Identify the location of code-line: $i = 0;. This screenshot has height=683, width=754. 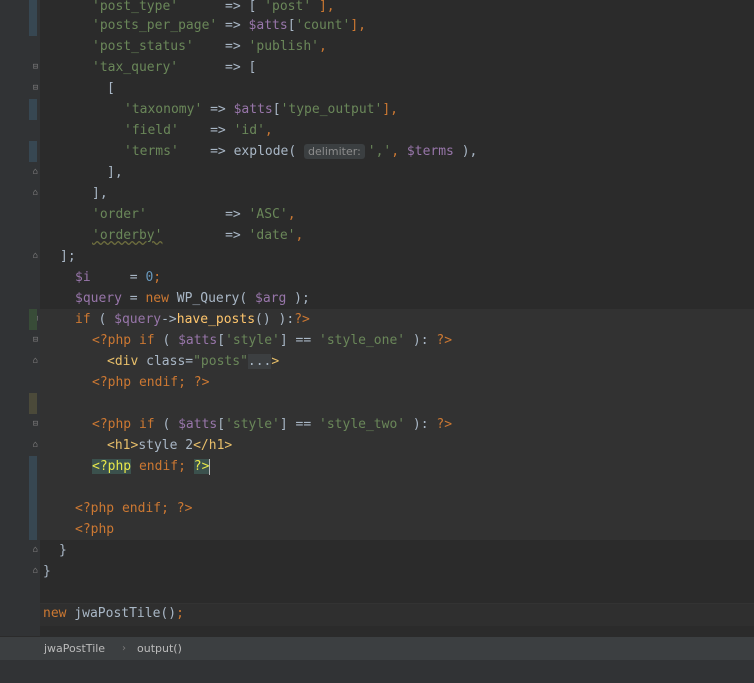
(397, 277).